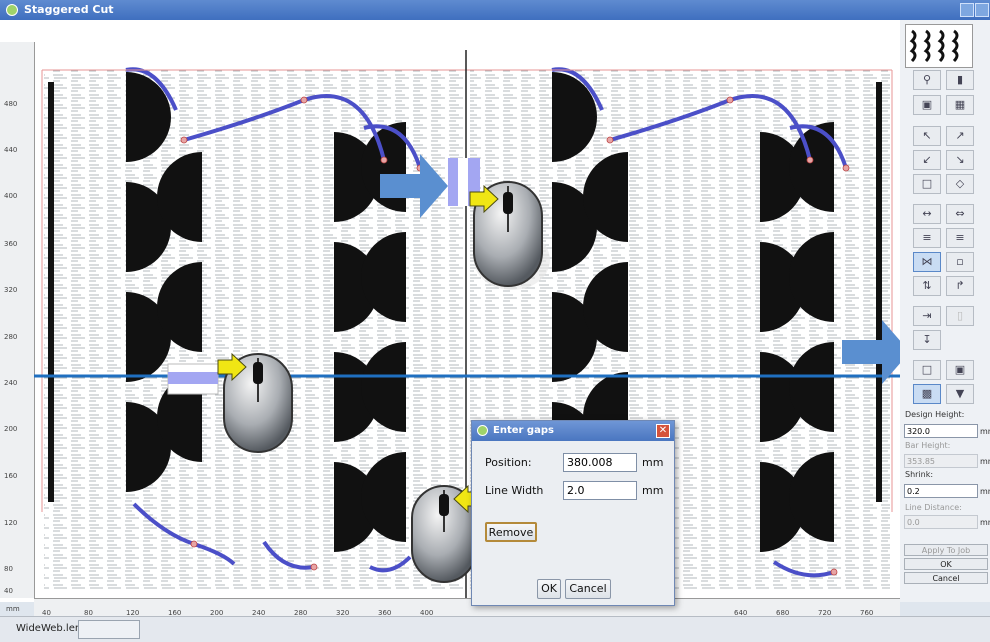 The image size is (990, 642). Describe the element at coordinates (927, 80) in the screenshot. I see `zoom-icon: ⚲` at that location.